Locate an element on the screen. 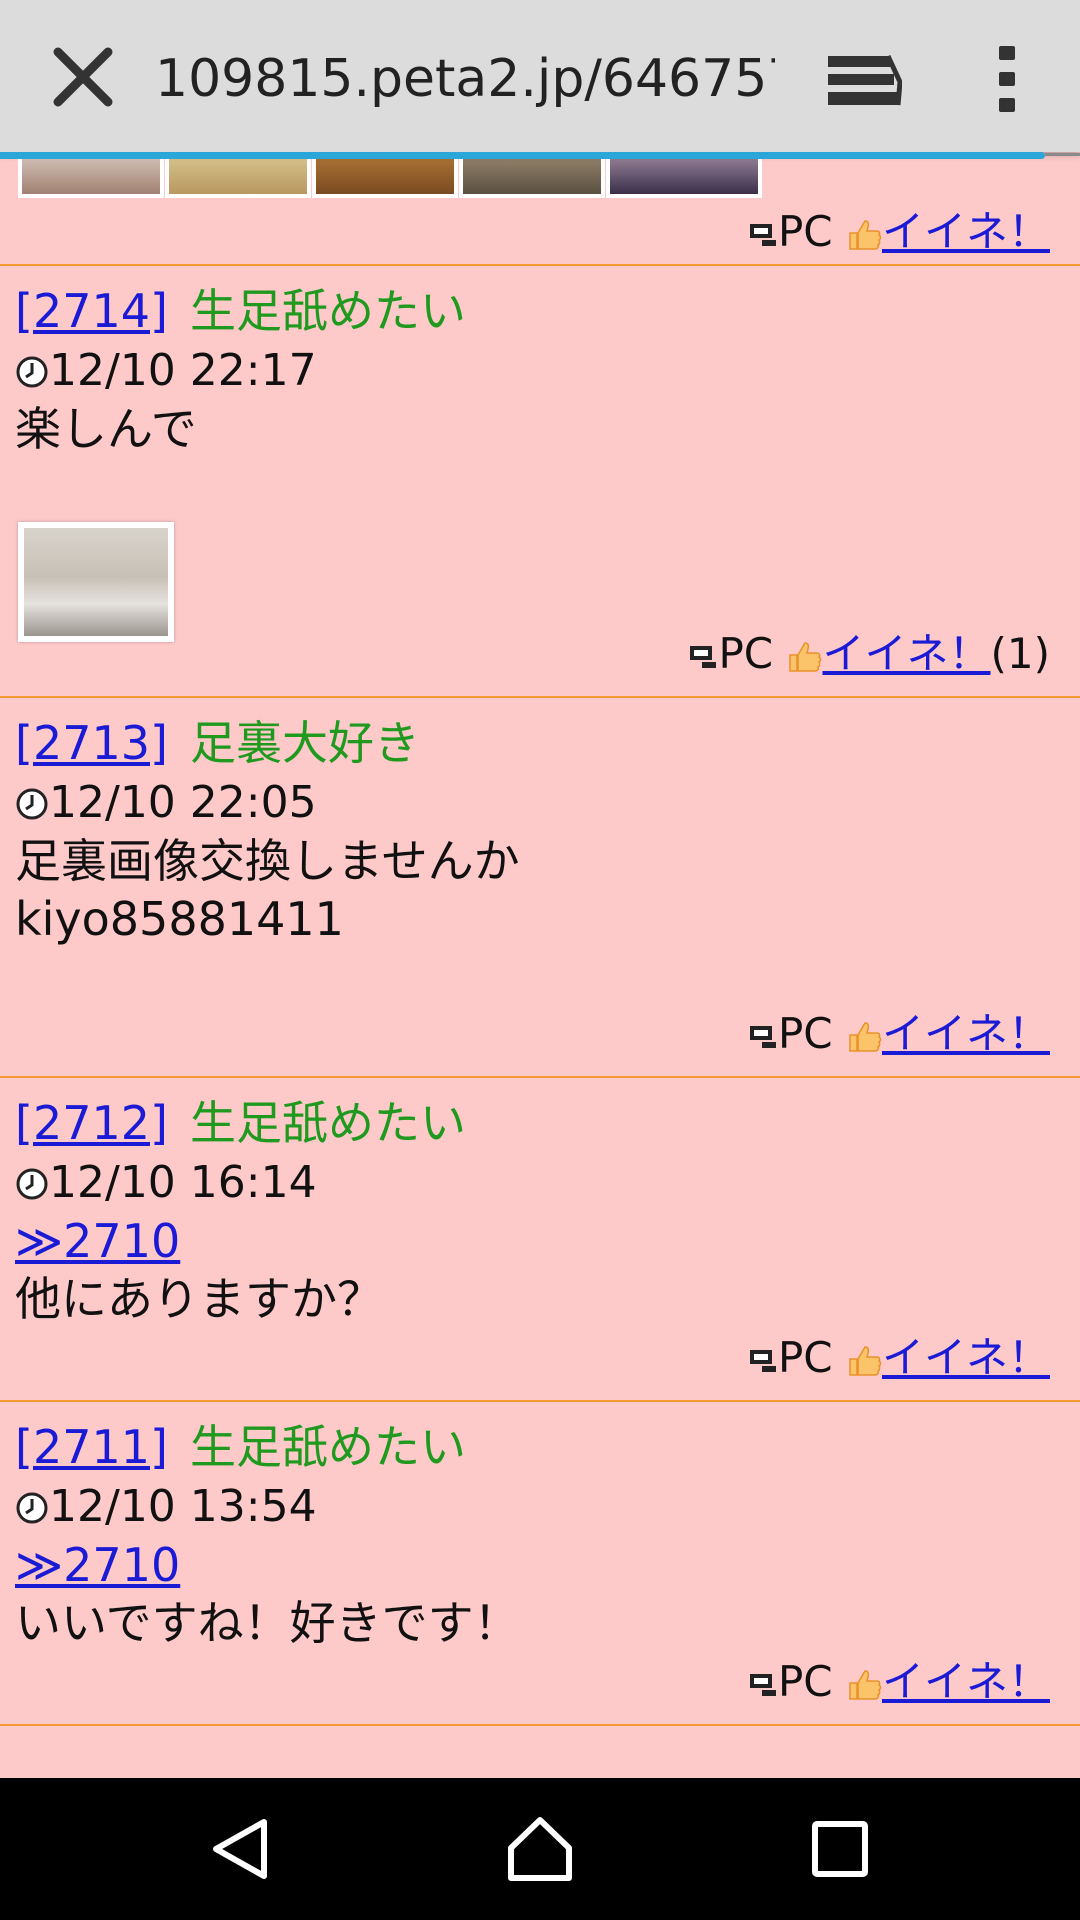 Image resolution: width=1080 pixels, height=1920 pixels. home-icon is located at coordinates (540, 1849).